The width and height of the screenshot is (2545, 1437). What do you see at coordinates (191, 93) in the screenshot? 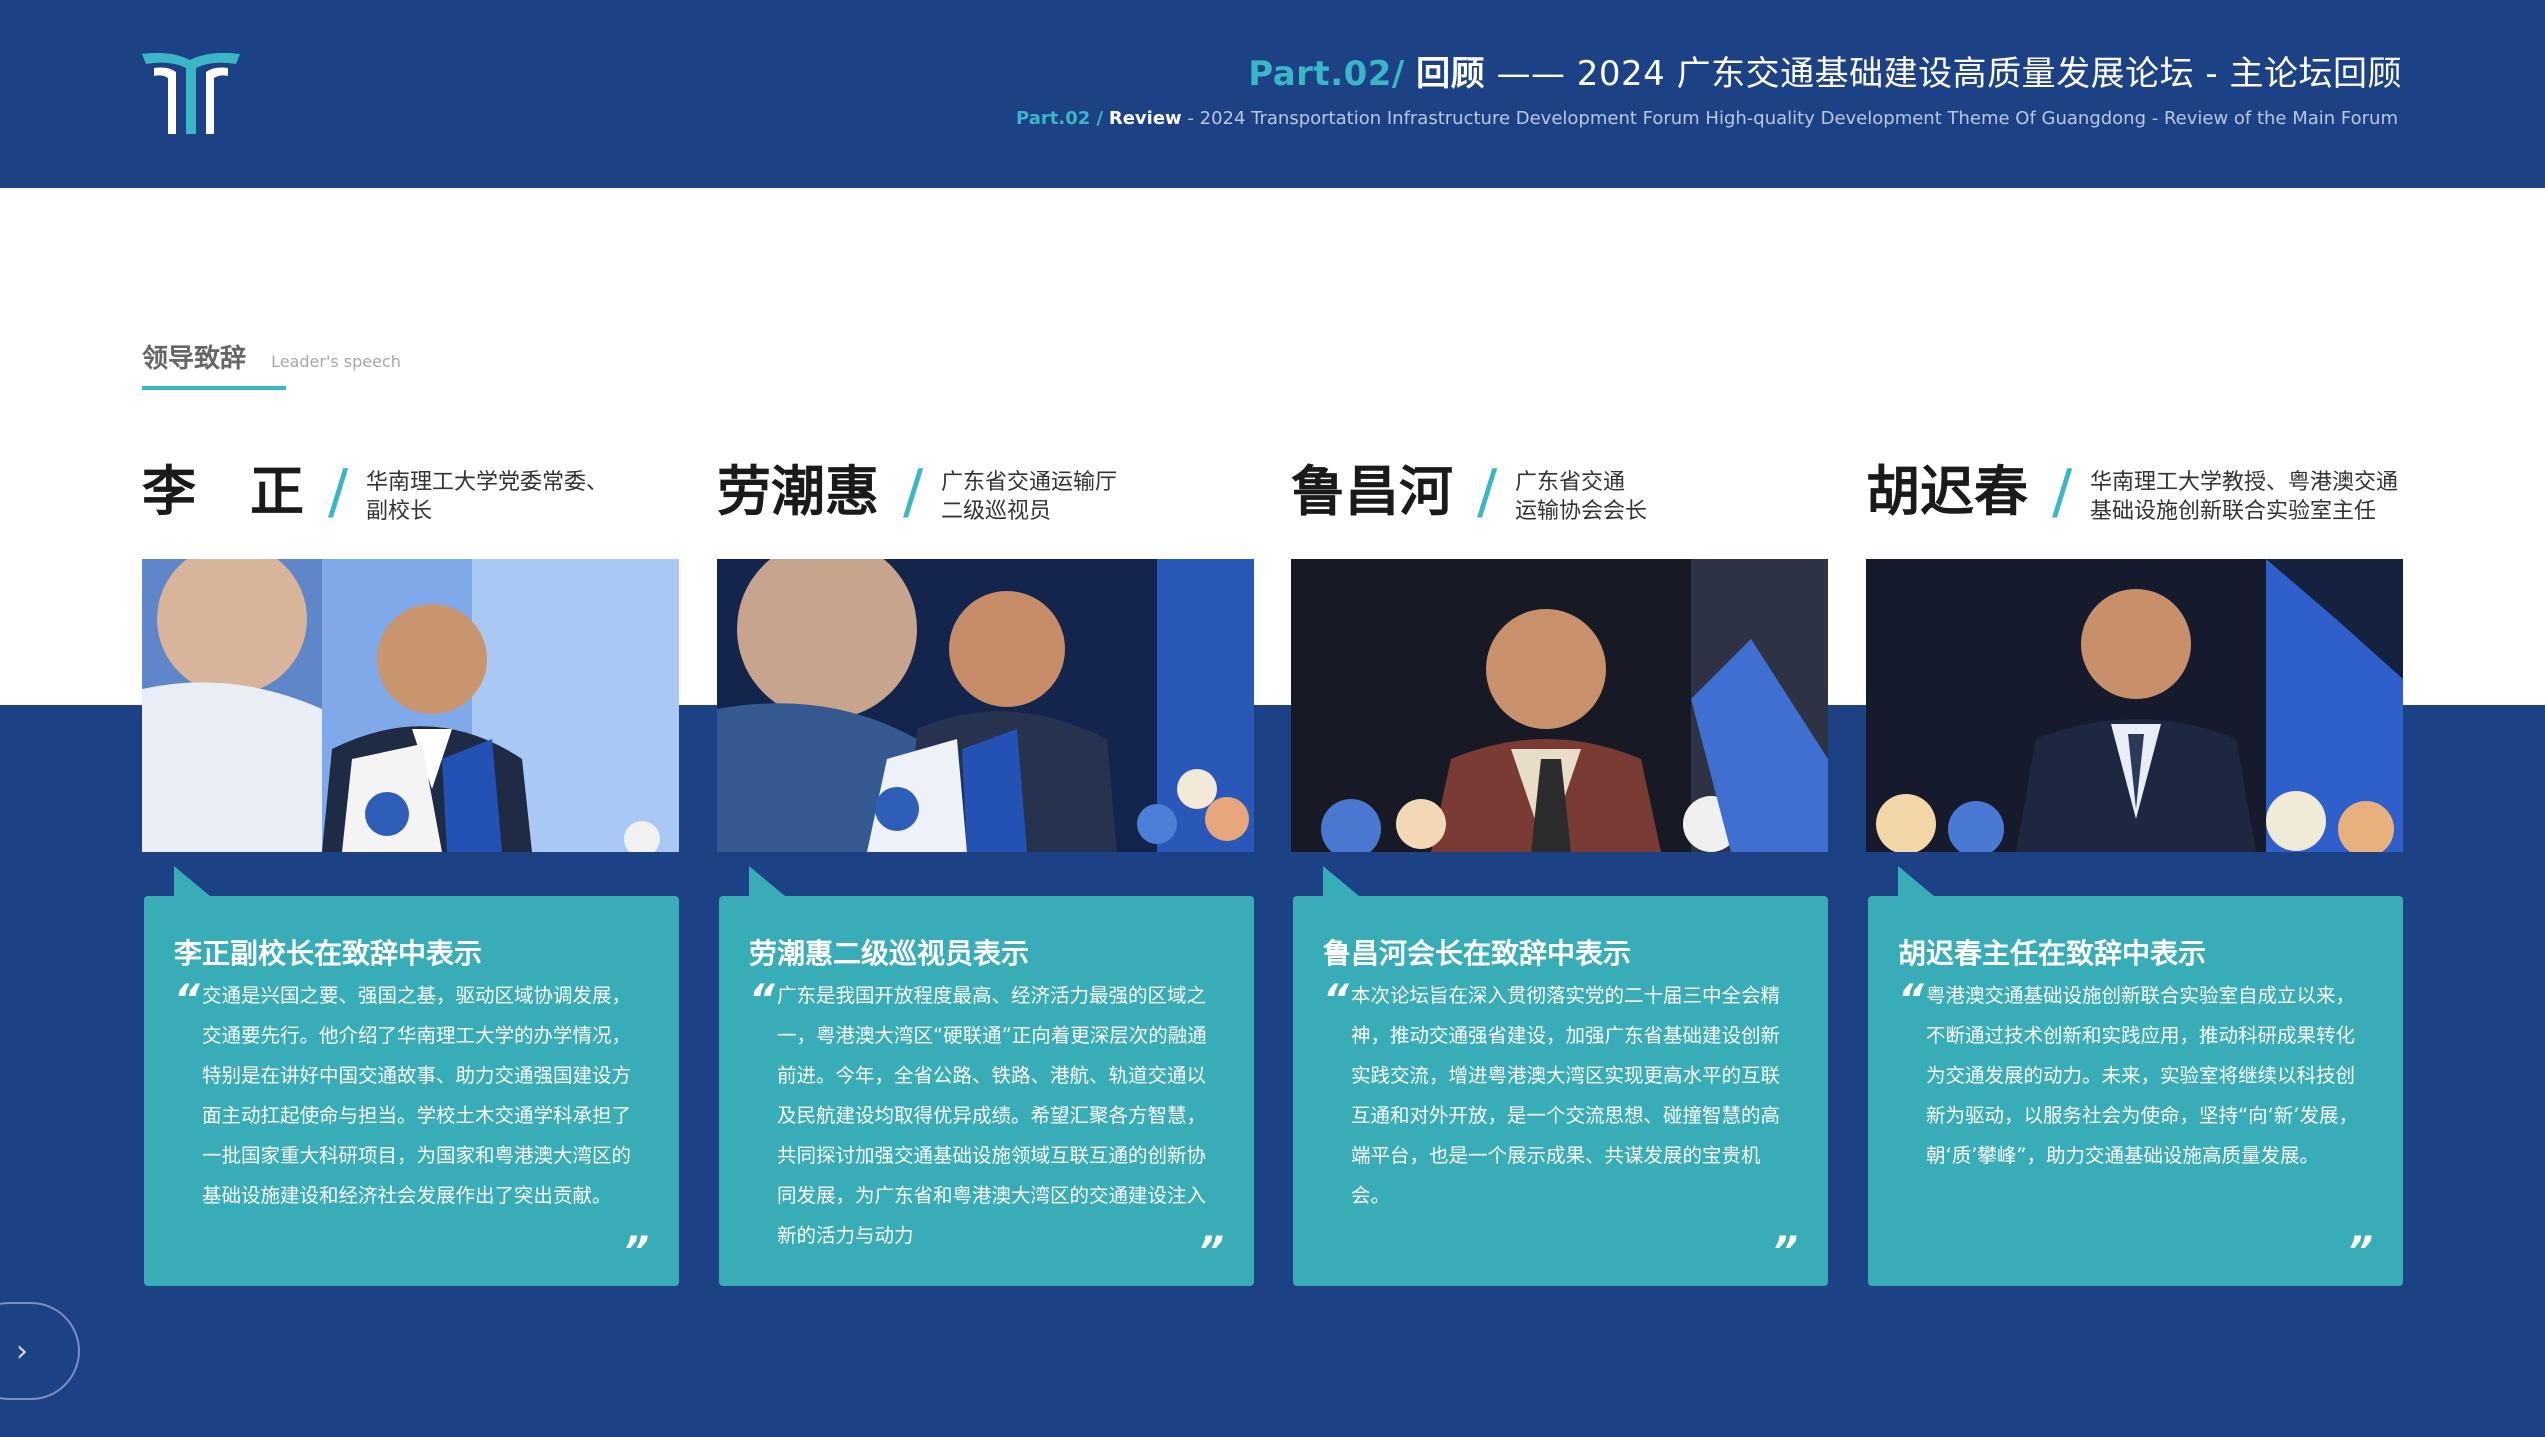
I see `logo-icon` at bounding box center [191, 93].